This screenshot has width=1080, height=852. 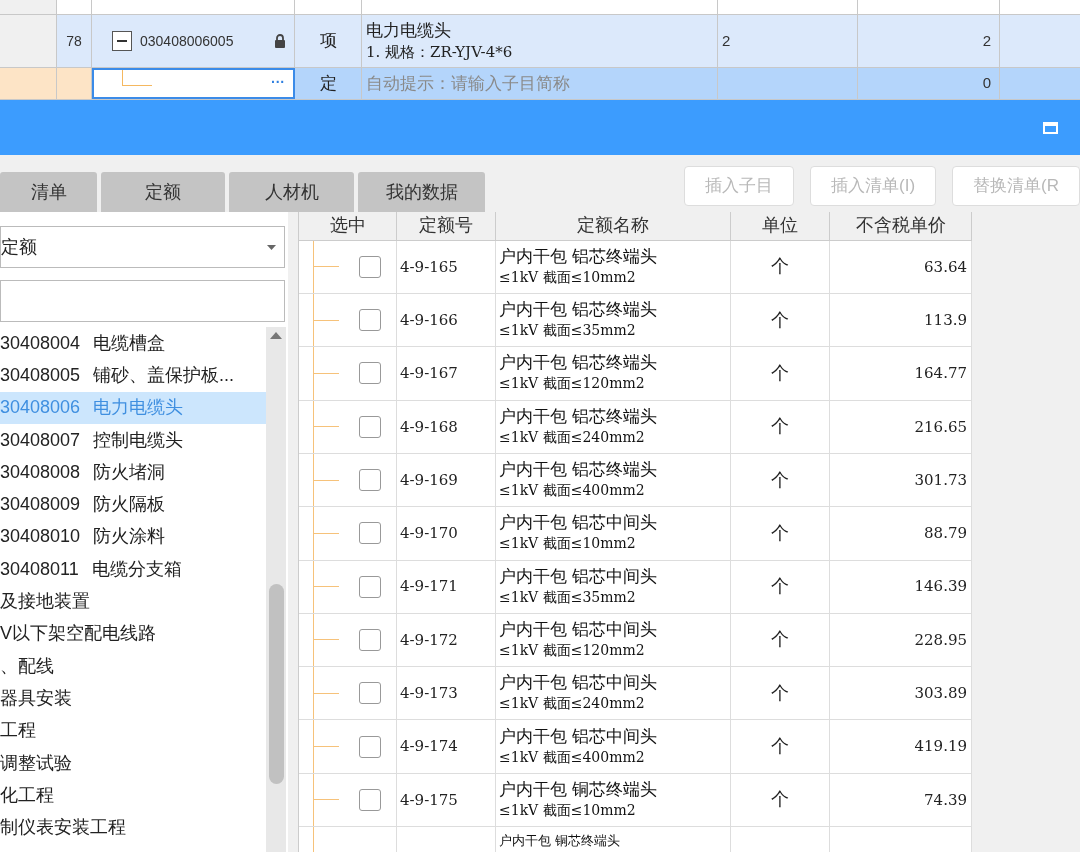 What do you see at coordinates (133, 827) in the screenshot?
I see `tree-item: 制仪表安装工程` at bounding box center [133, 827].